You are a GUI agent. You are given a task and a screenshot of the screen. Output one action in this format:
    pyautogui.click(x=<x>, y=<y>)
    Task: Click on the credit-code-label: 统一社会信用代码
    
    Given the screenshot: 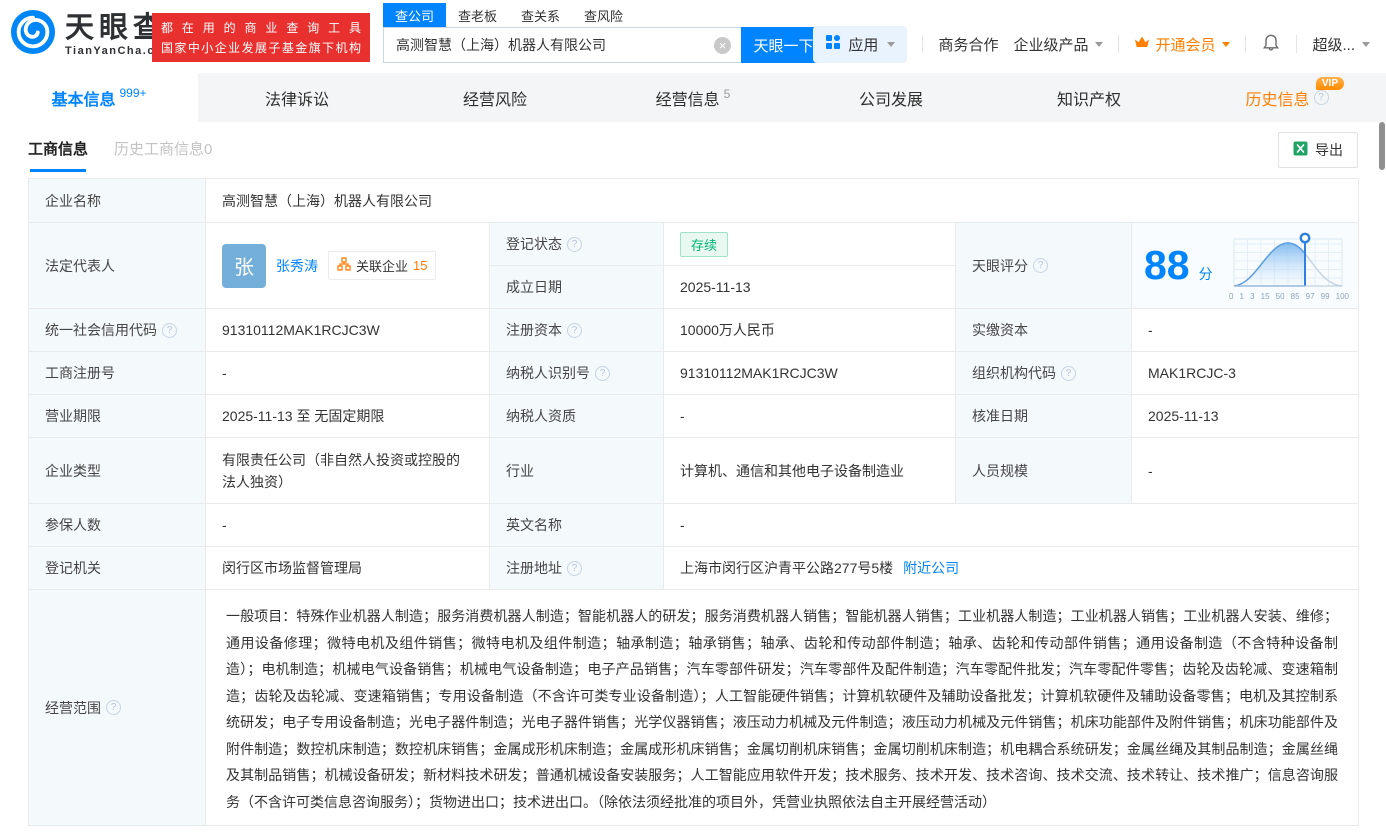 What is the action you would take?
    pyautogui.click(x=117, y=330)
    